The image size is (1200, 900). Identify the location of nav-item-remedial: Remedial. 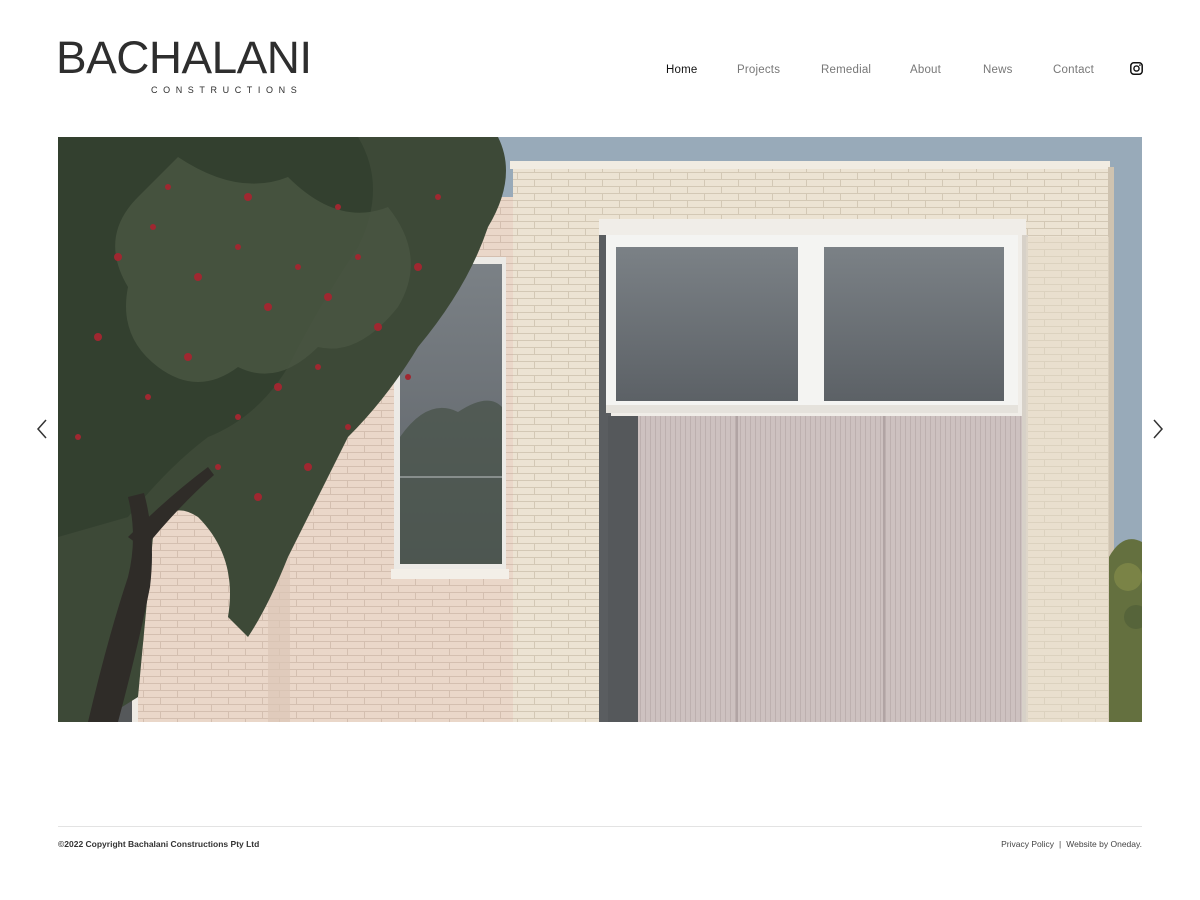
(846, 70).